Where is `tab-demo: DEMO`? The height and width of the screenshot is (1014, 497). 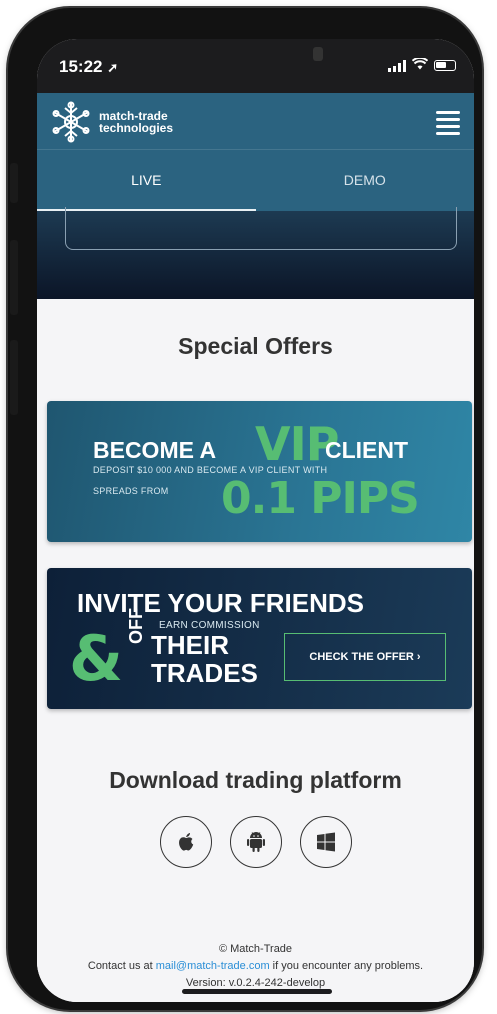 tab-demo: DEMO is located at coordinates (365, 181).